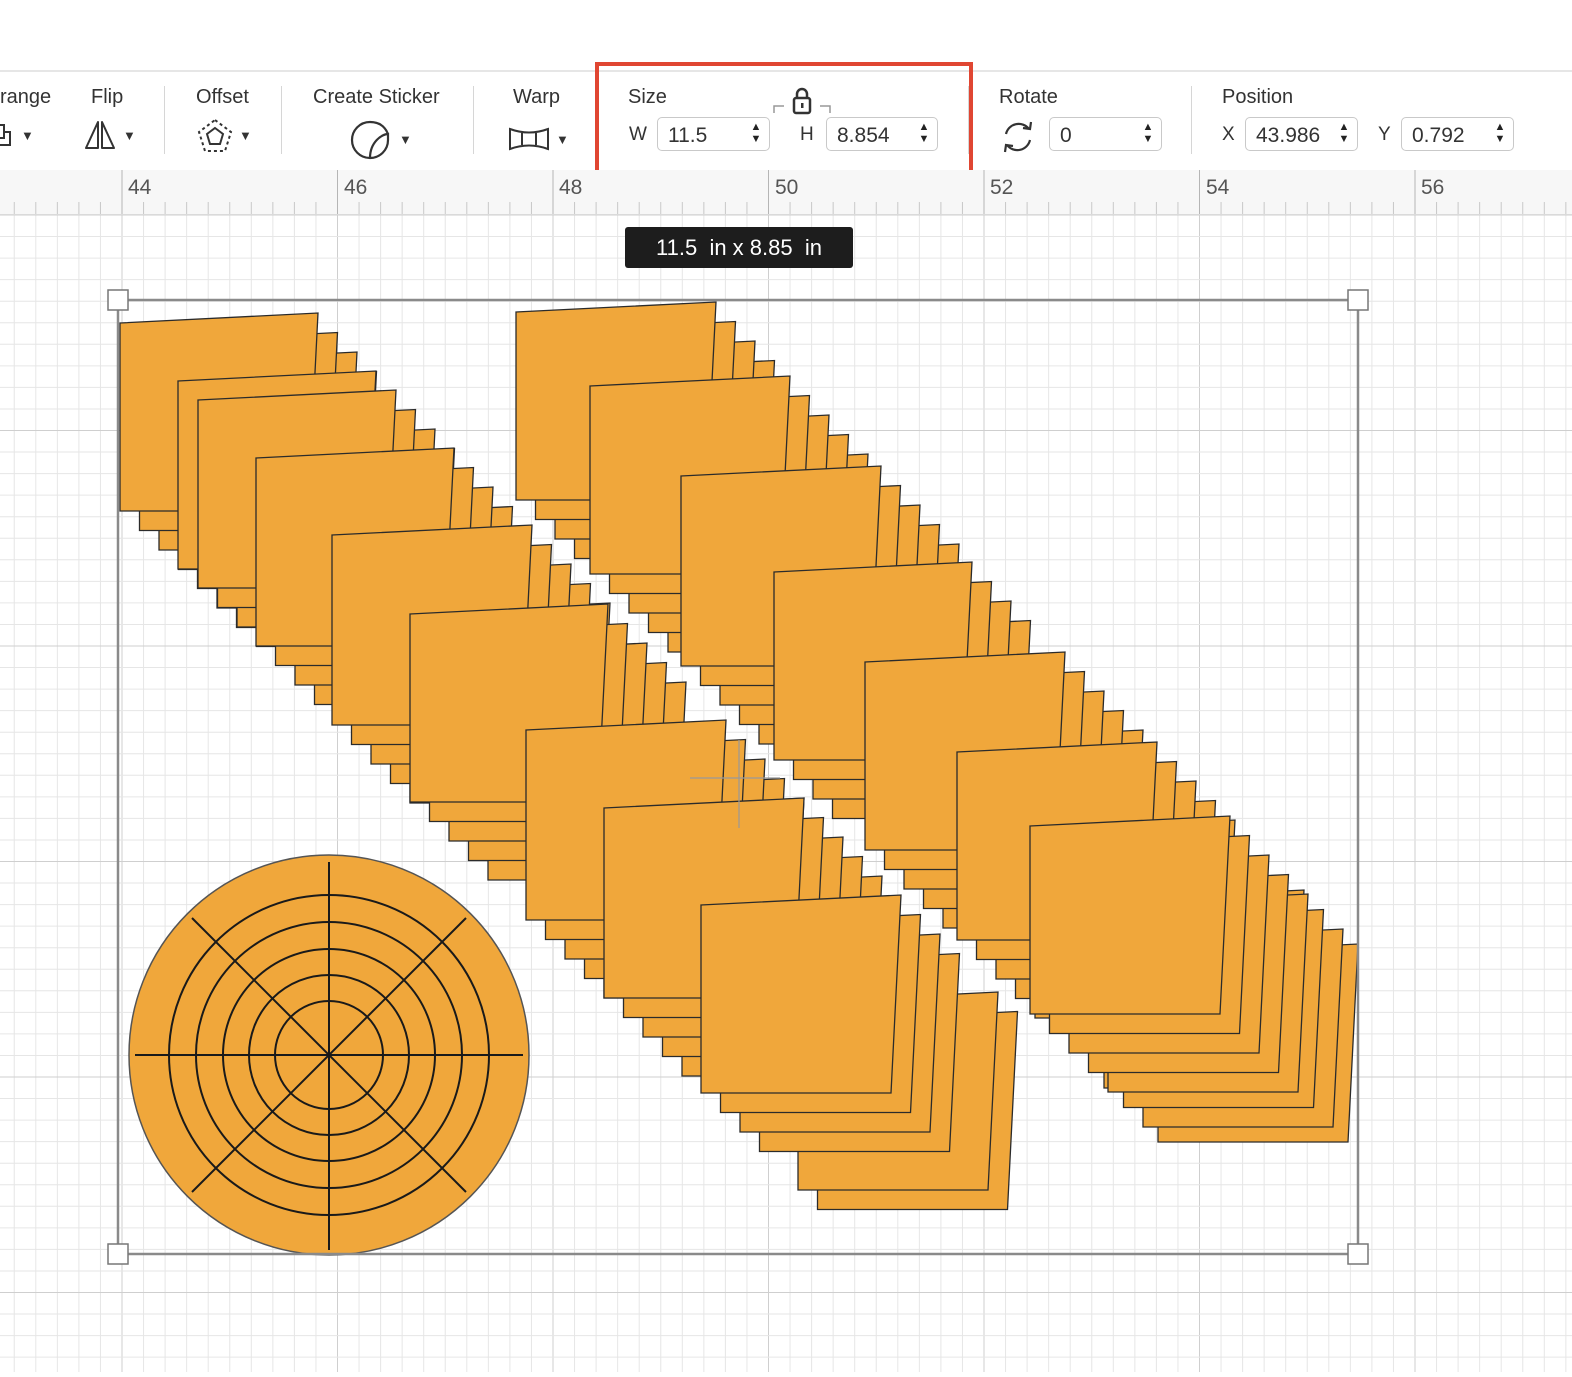  Describe the element at coordinates (1148, 134) in the screenshot. I see `rotate-stepper: ▲ ▼` at that location.